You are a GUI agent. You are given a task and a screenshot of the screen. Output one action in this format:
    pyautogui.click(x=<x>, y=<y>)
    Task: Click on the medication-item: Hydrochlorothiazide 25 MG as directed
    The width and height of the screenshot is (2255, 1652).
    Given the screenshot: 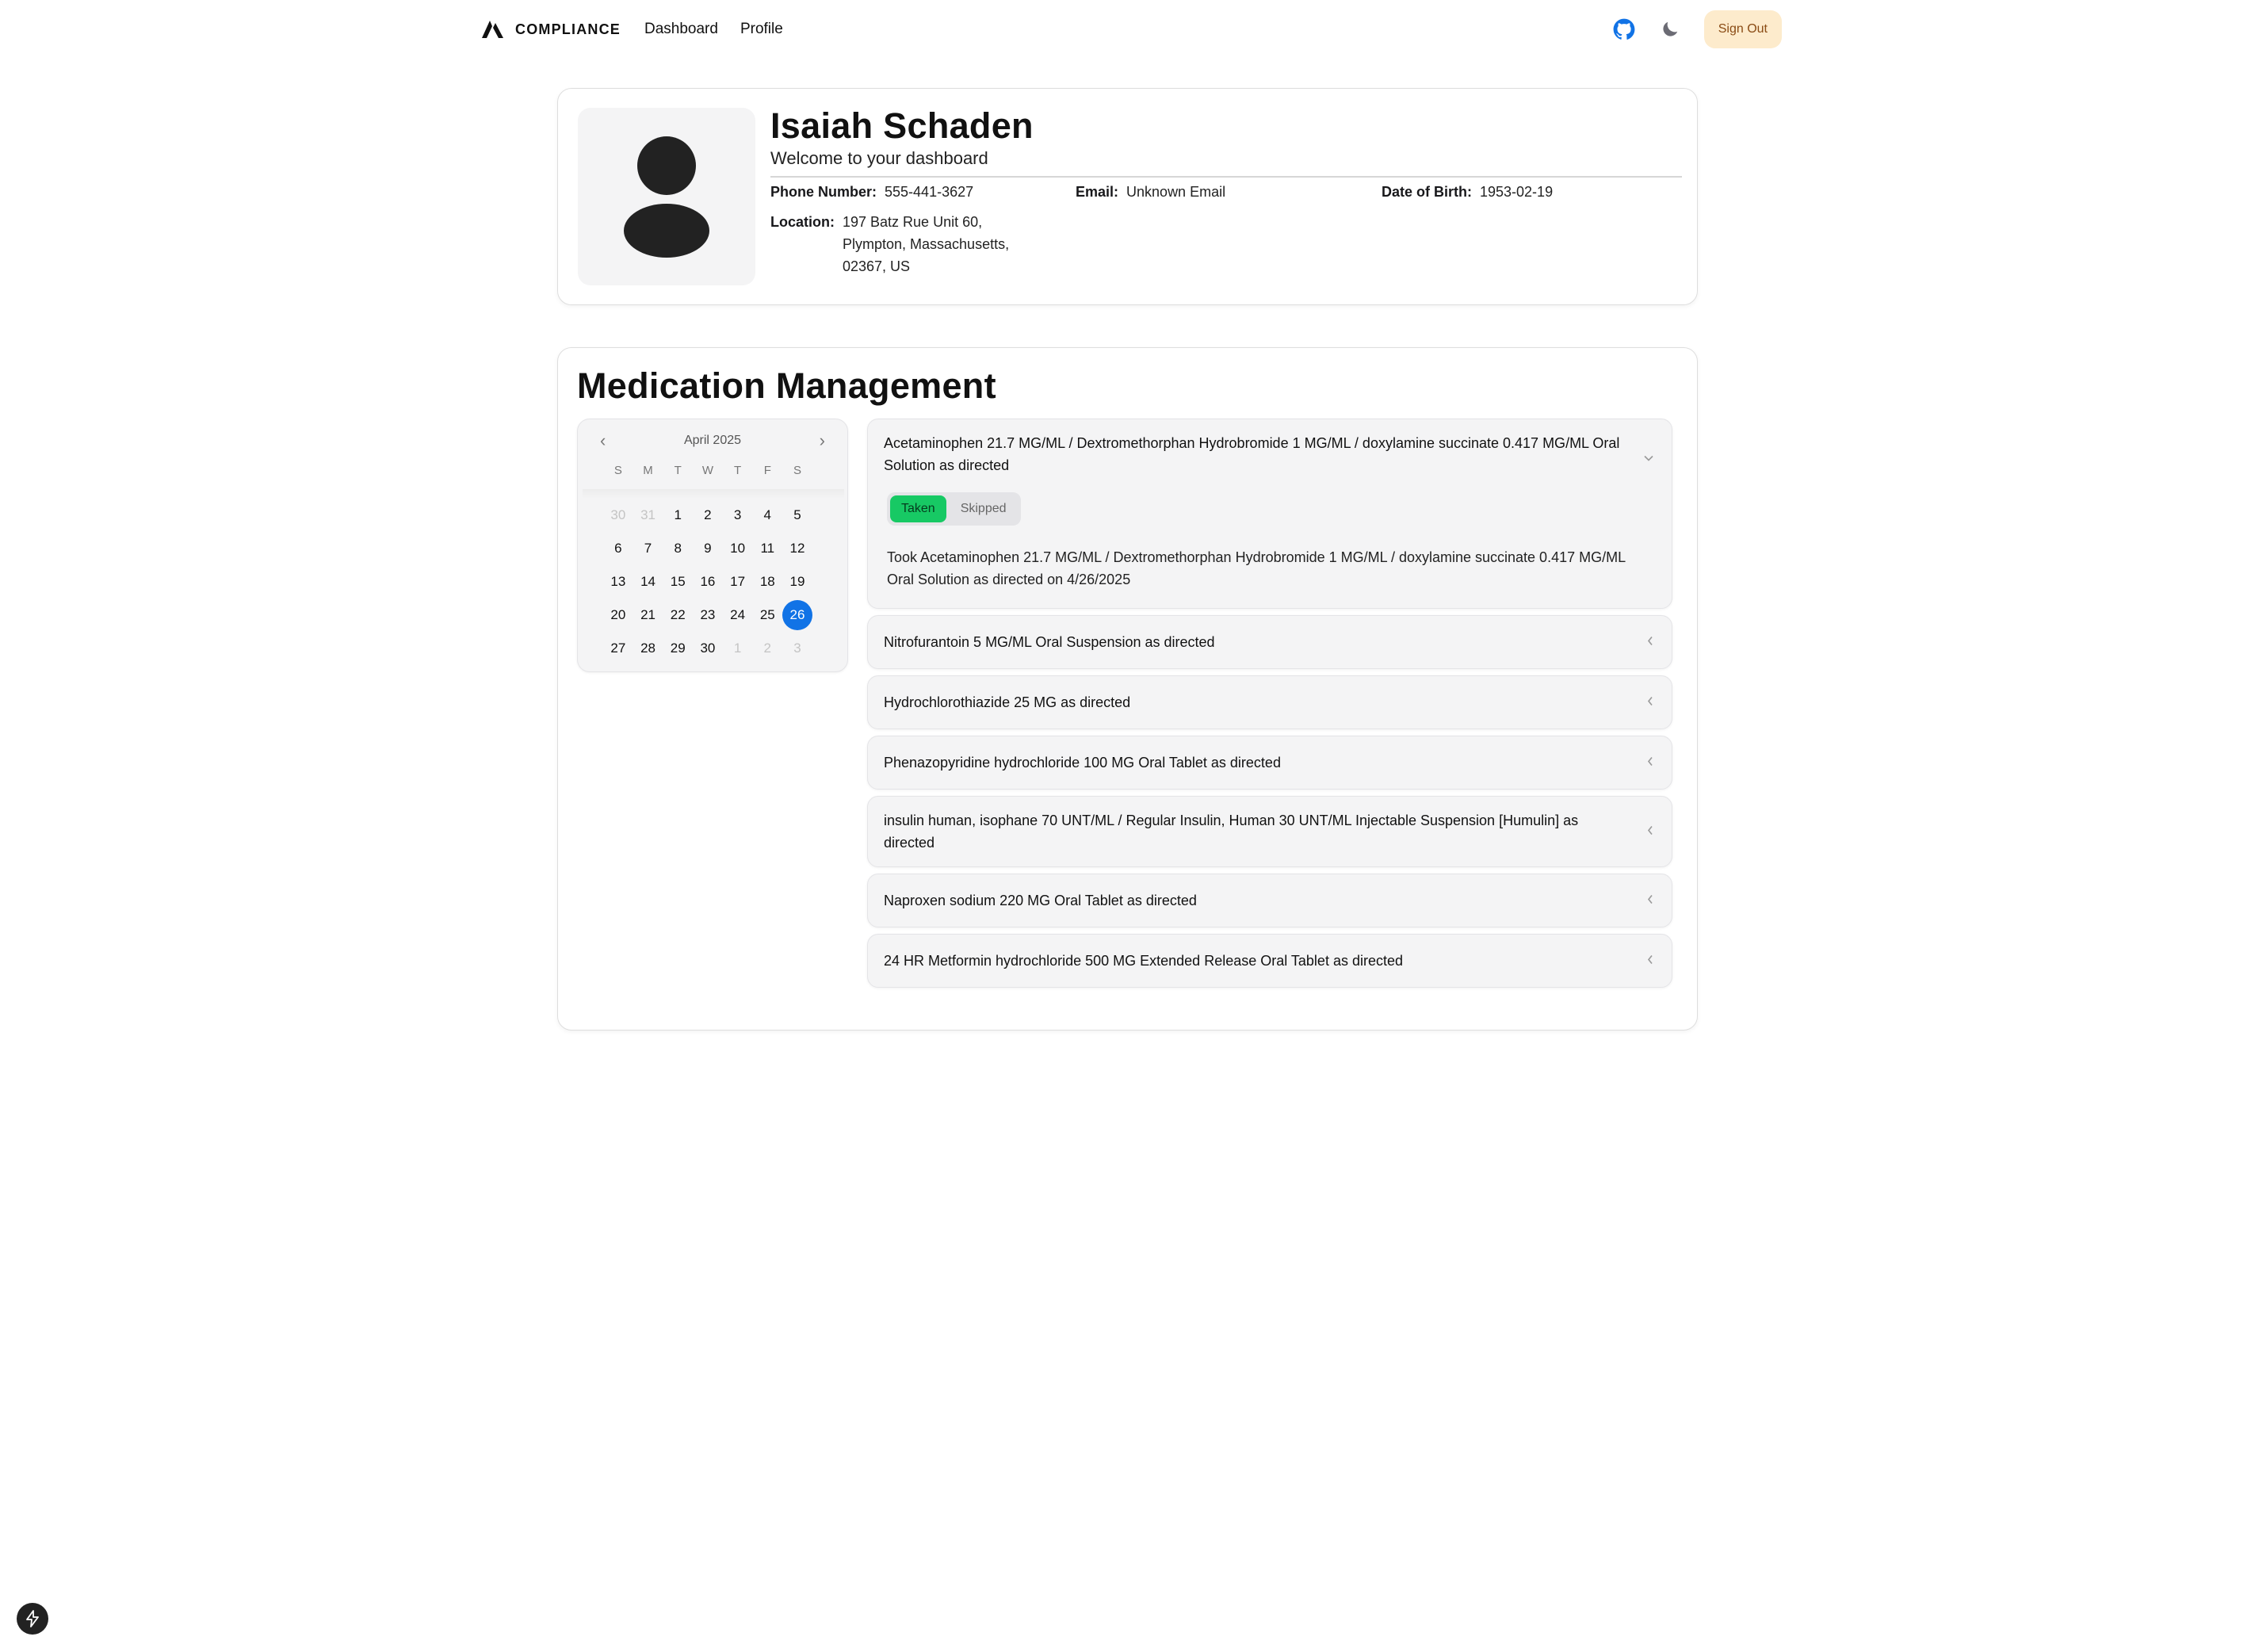 What is the action you would take?
    pyautogui.click(x=1270, y=702)
    